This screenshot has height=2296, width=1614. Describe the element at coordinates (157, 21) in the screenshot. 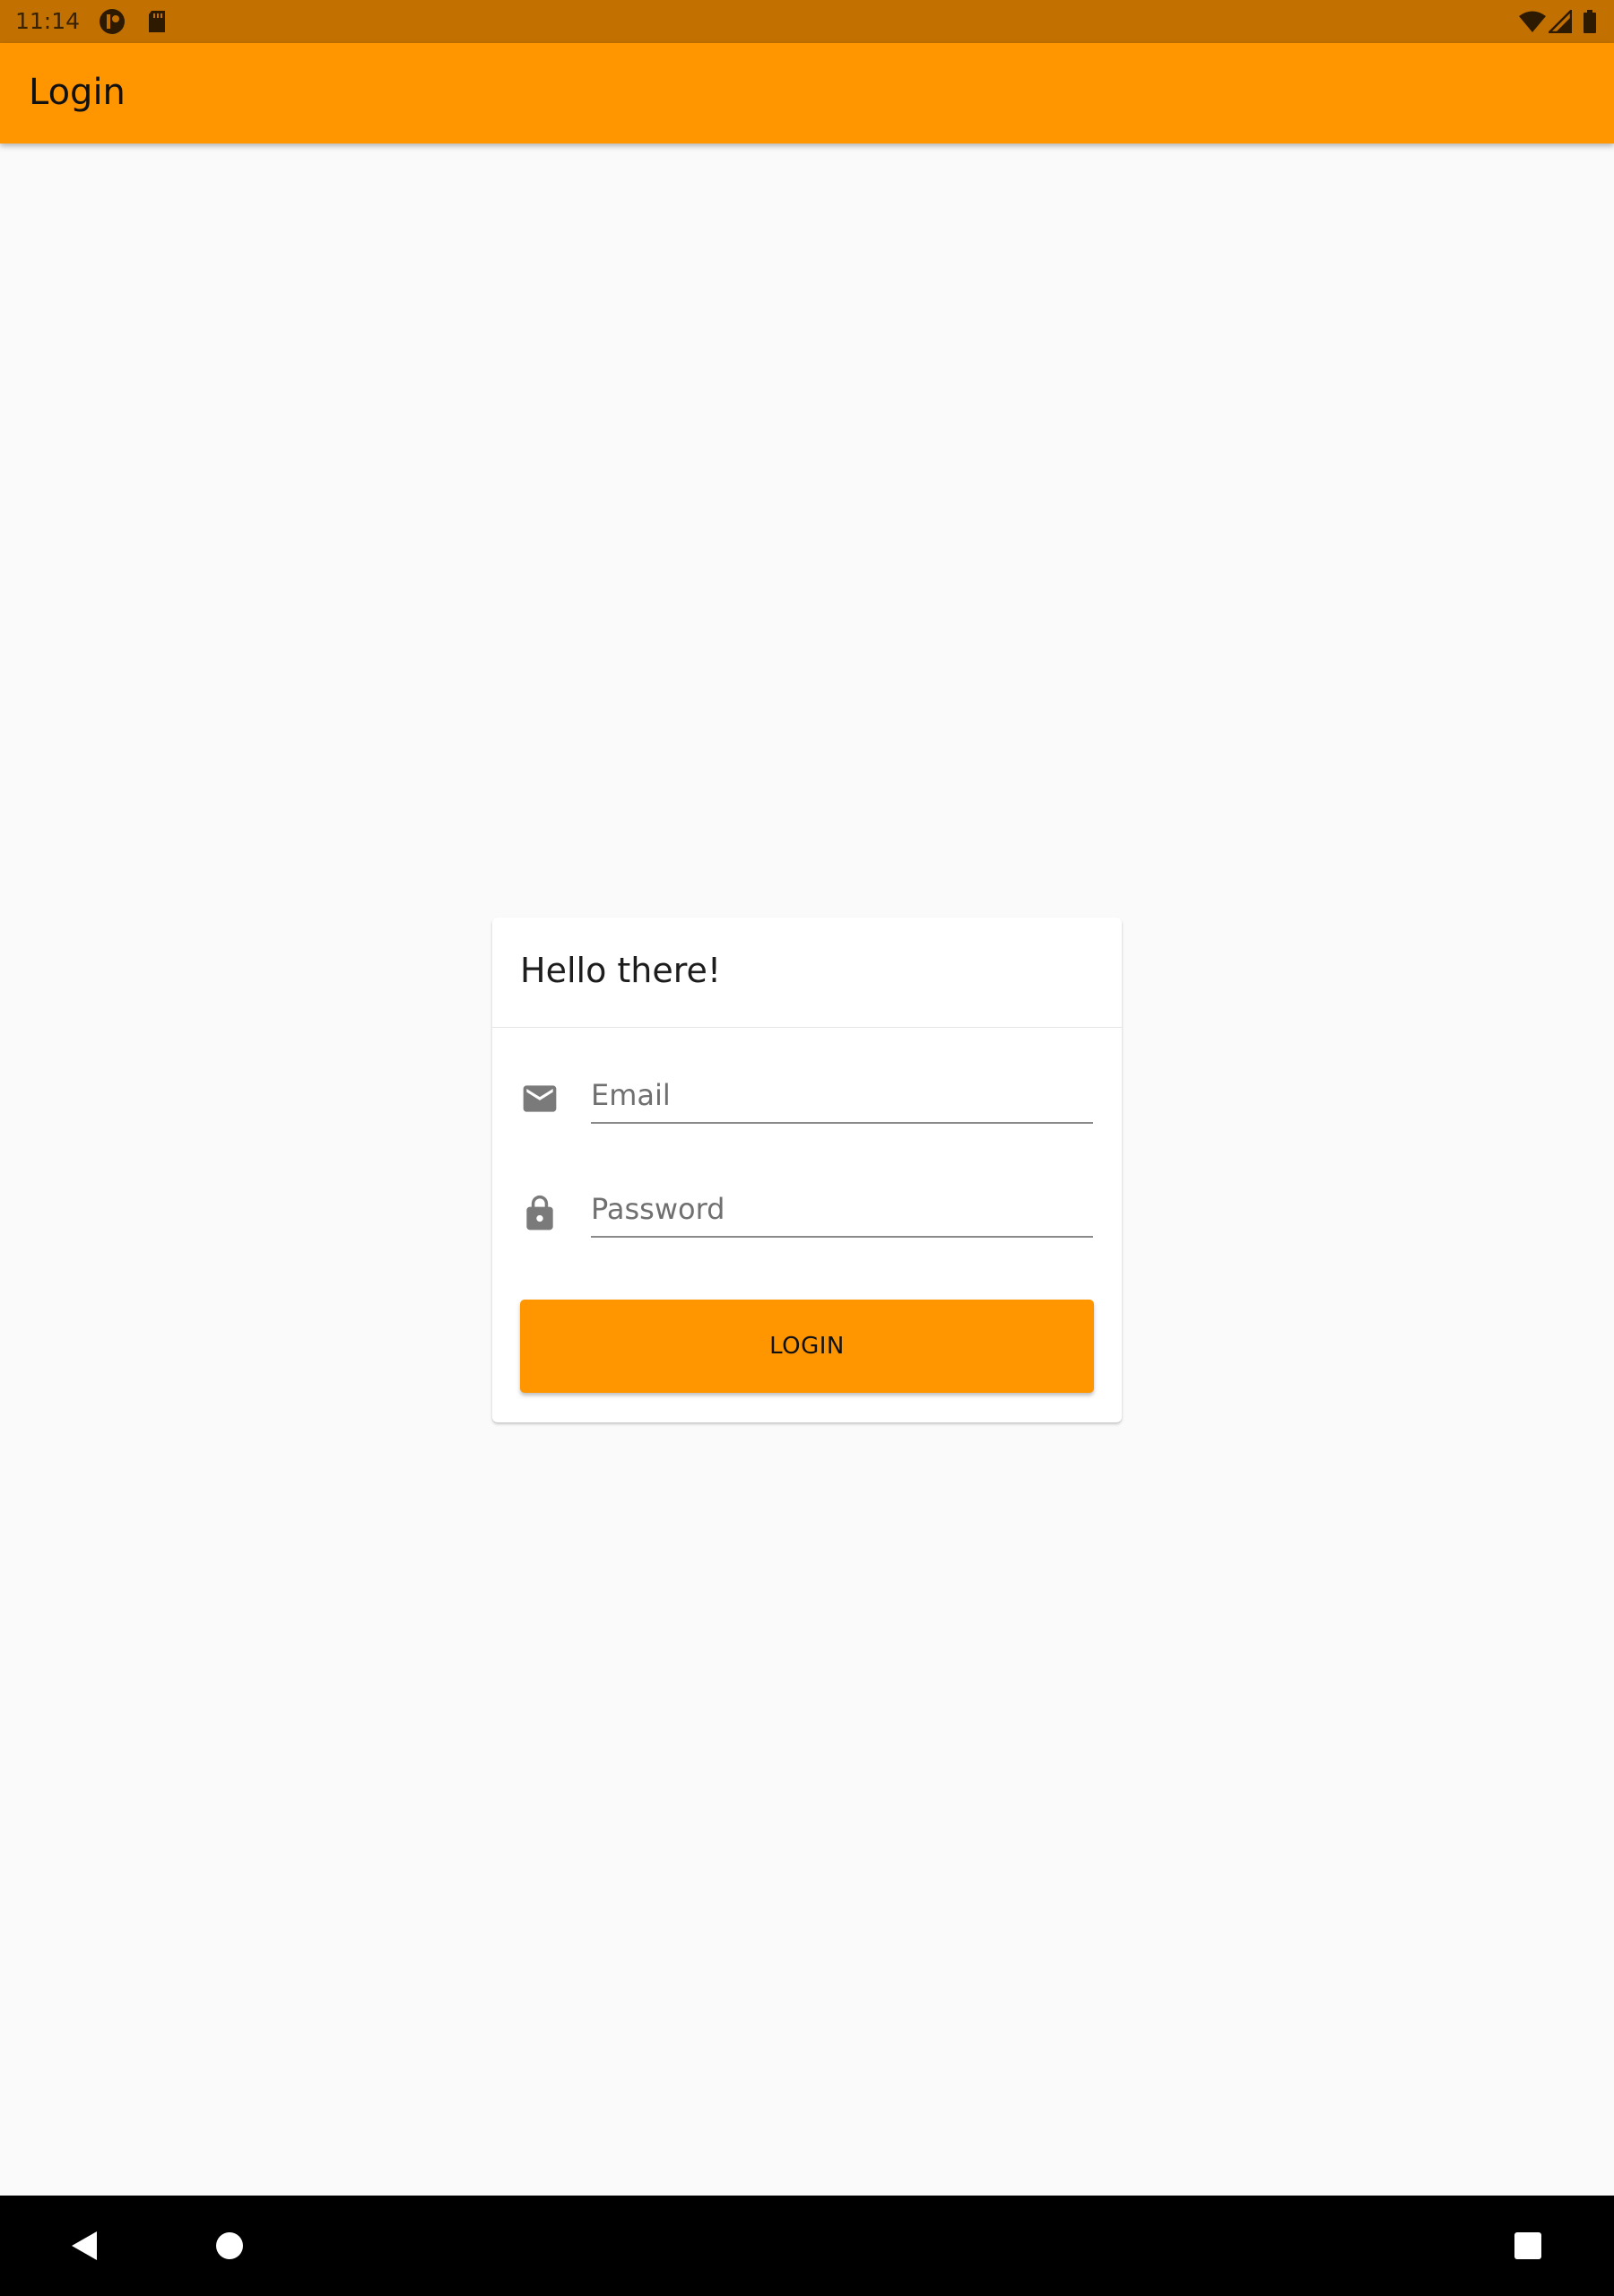

I see `sd-card-icon` at that location.